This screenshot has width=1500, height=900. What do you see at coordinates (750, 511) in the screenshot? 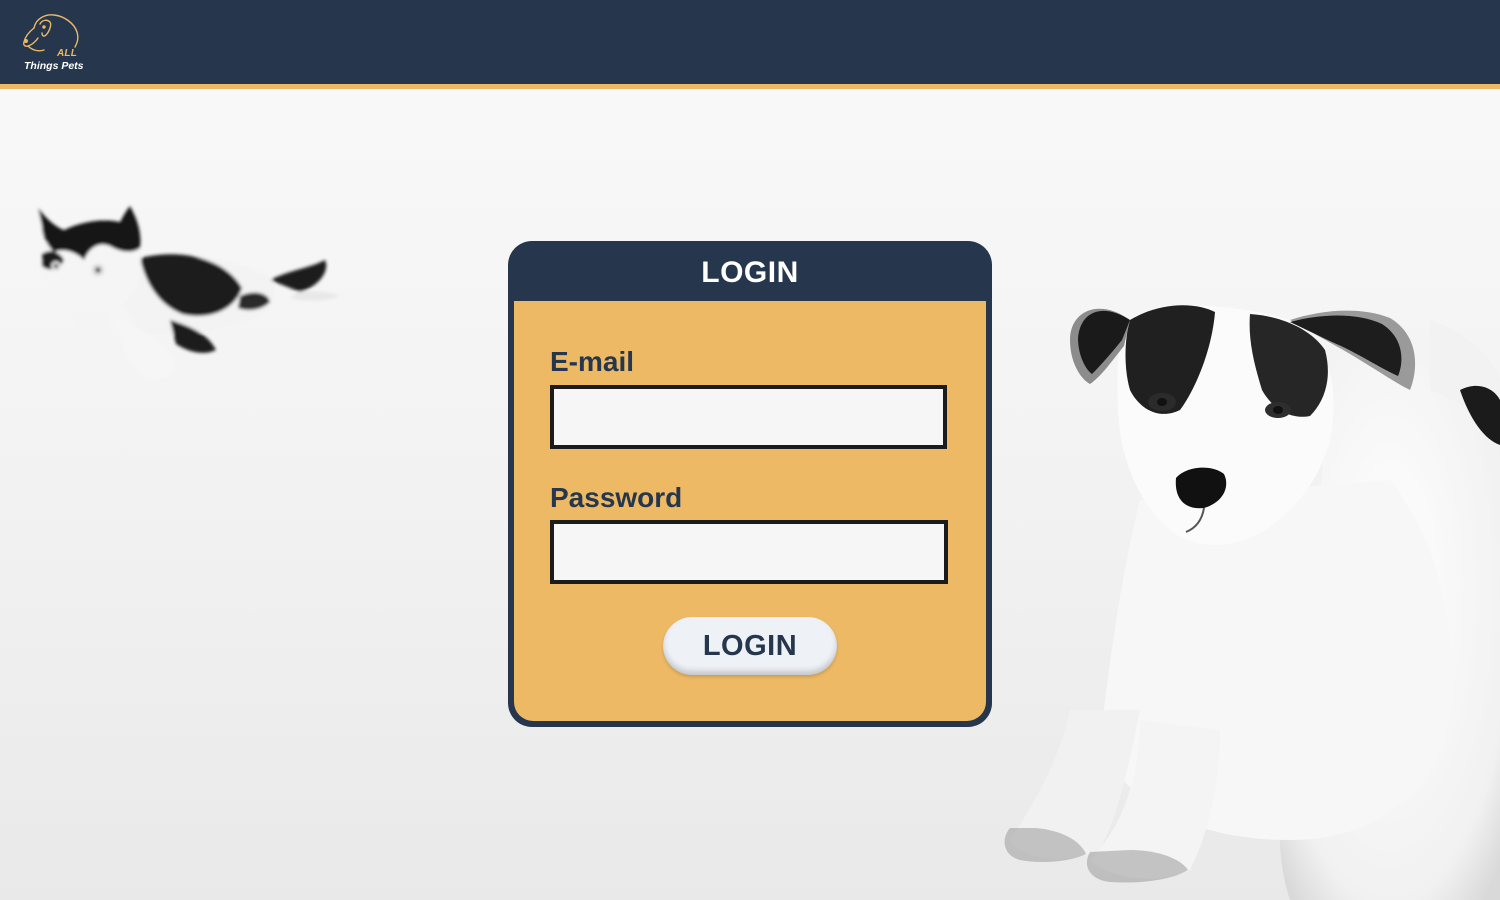
I see `login-form: E-mail Password LOGIN` at bounding box center [750, 511].